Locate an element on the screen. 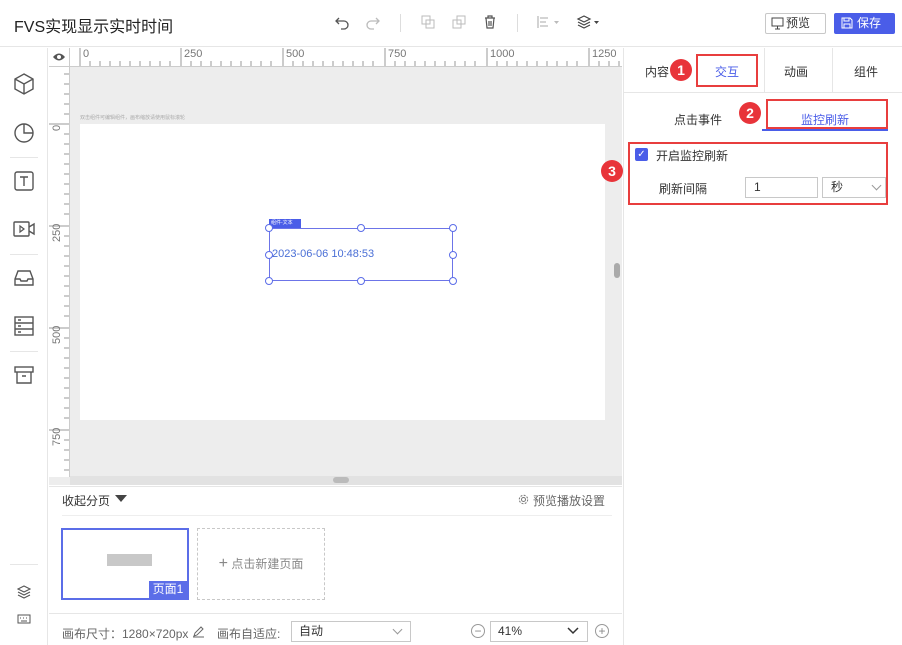 The height and width of the screenshot is (645, 902). datetime-text: 2023-06-06 10:48:53 is located at coordinates (323, 254).